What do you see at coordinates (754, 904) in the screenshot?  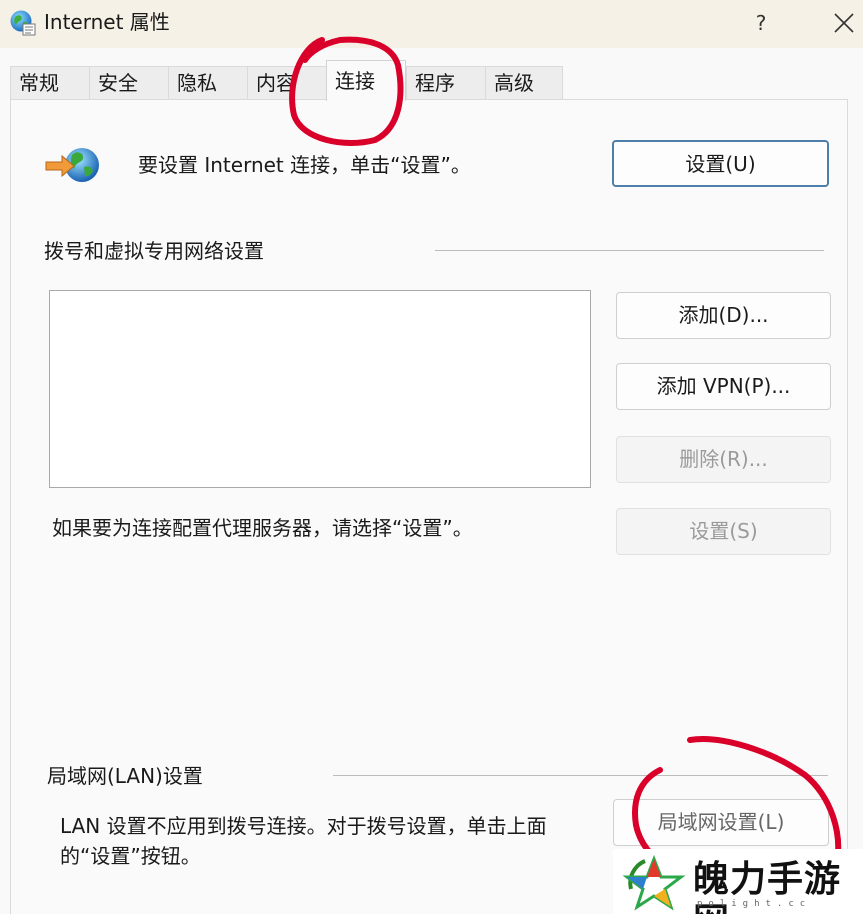 I see `watermark-subtext: polight.cc` at bounding box center [754, 904].